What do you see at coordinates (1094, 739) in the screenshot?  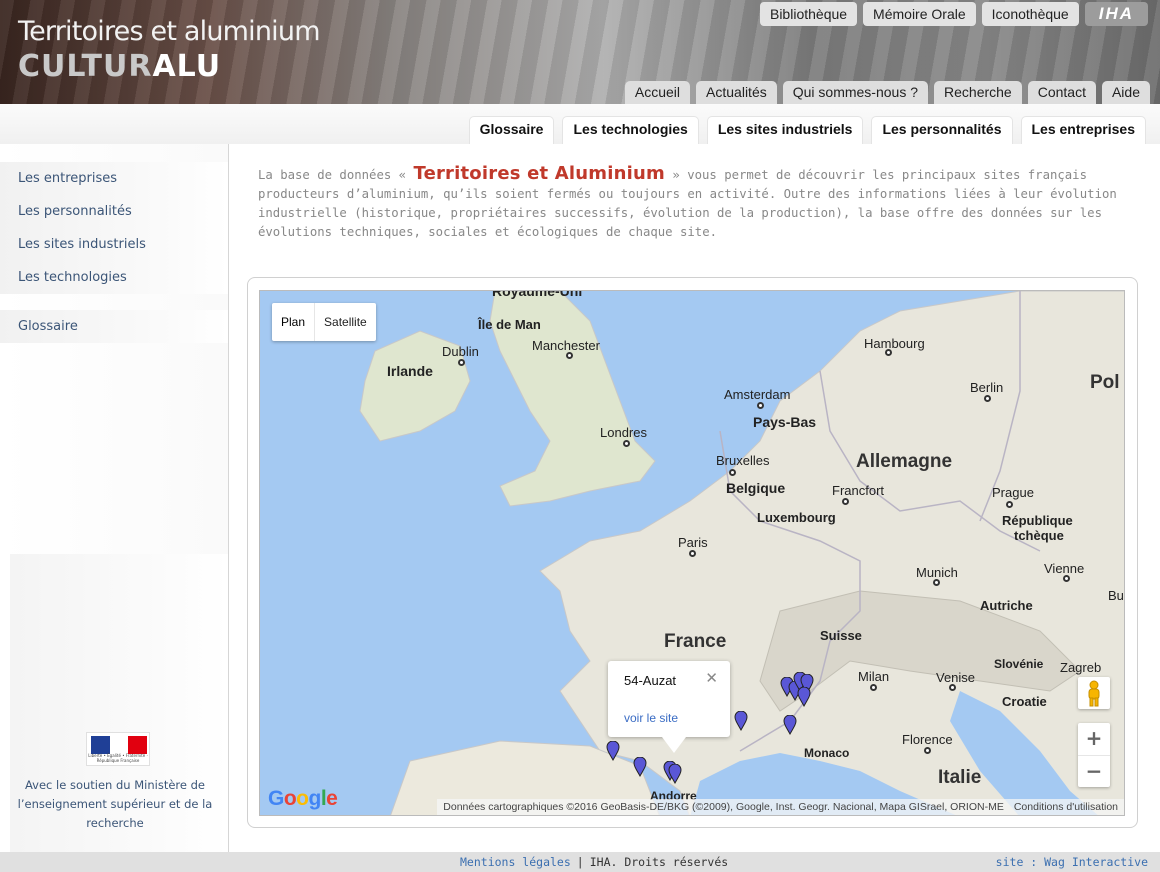 I see `zoom-in-button: +` at bounding box center [1094, 739].